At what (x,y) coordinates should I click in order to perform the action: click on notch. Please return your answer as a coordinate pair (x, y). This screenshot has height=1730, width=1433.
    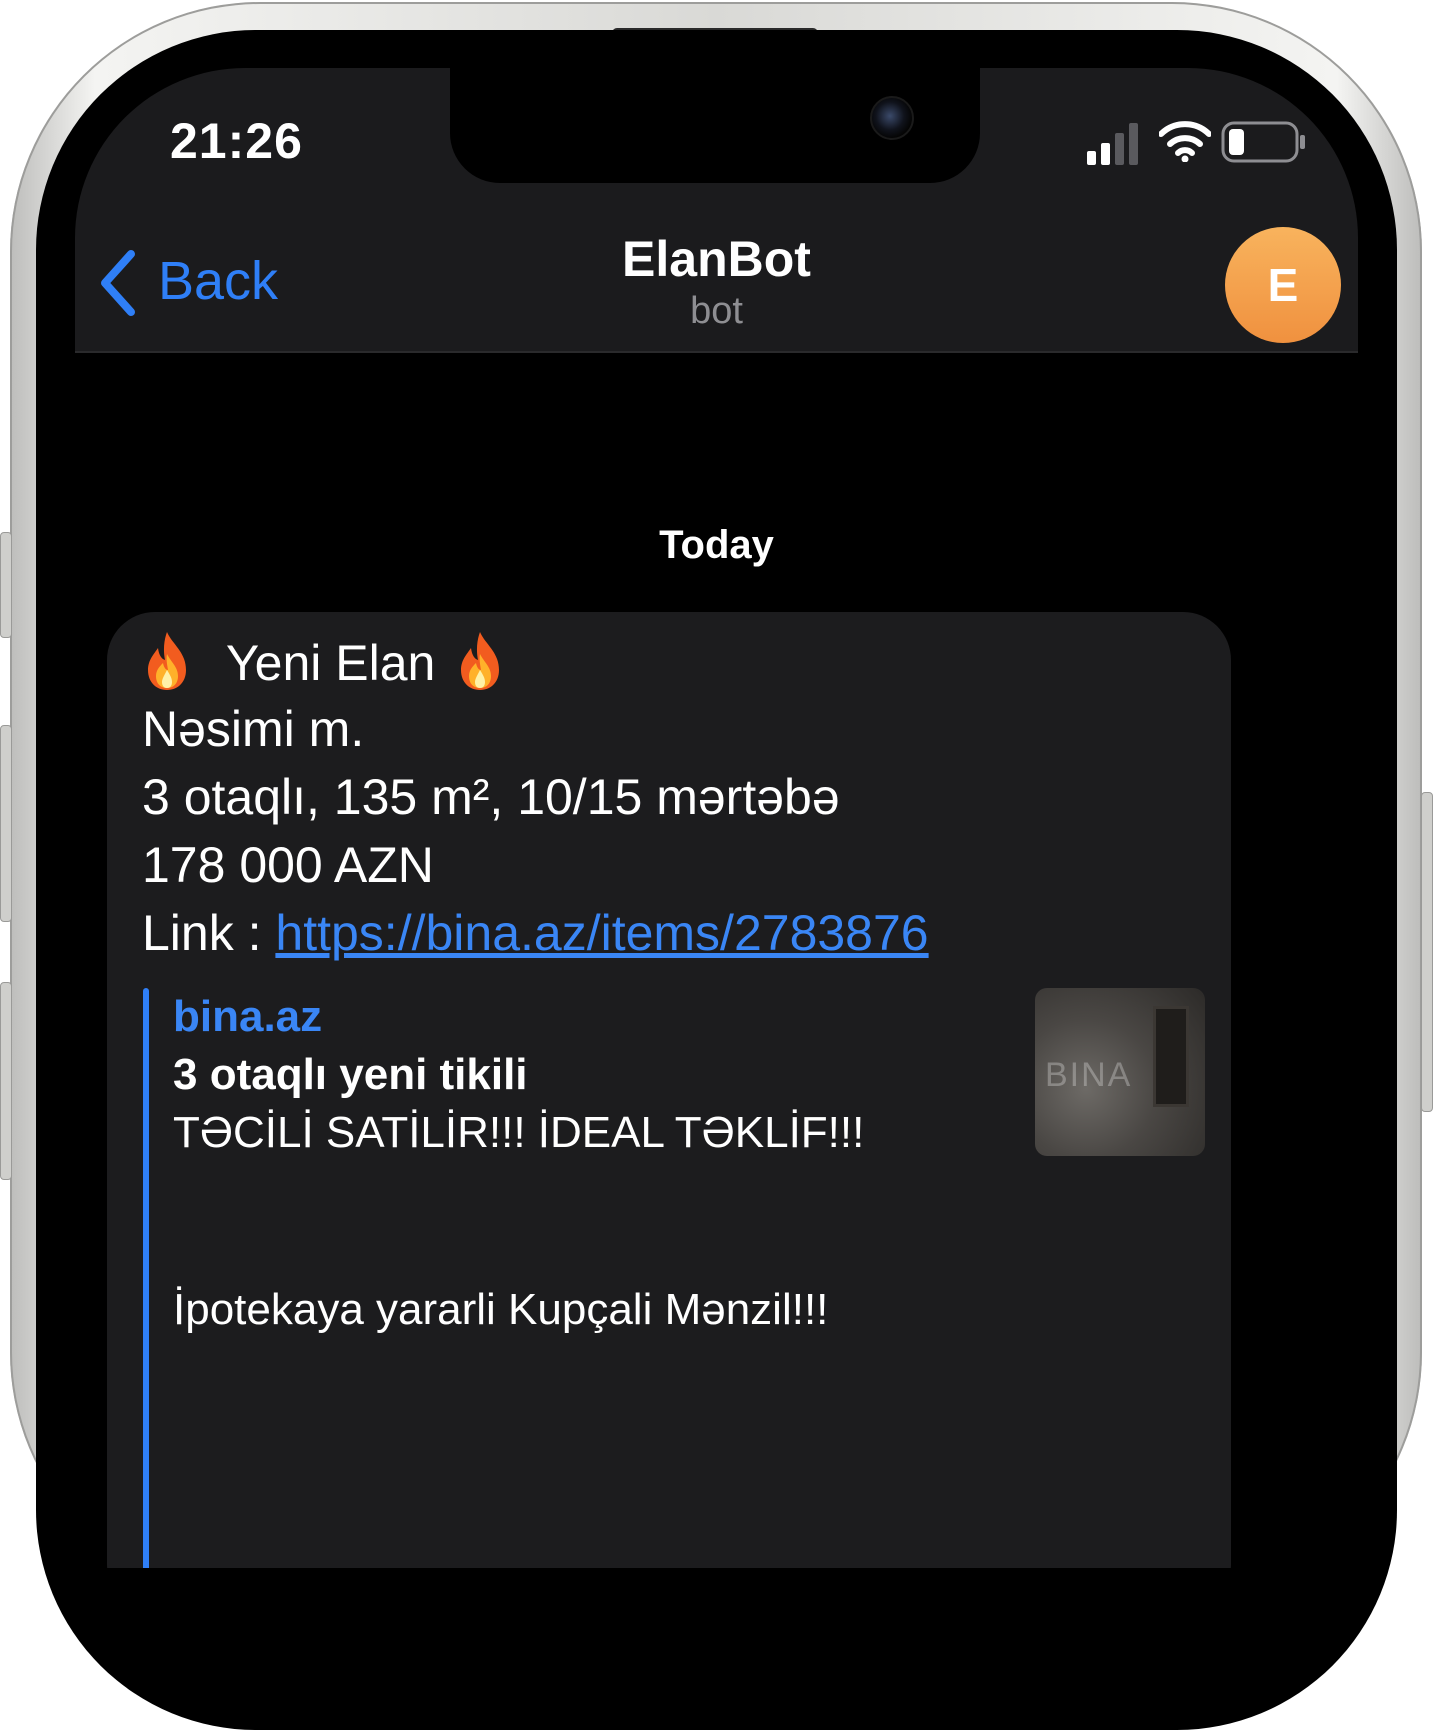
    Looking at the image, I should click on (715, 125).